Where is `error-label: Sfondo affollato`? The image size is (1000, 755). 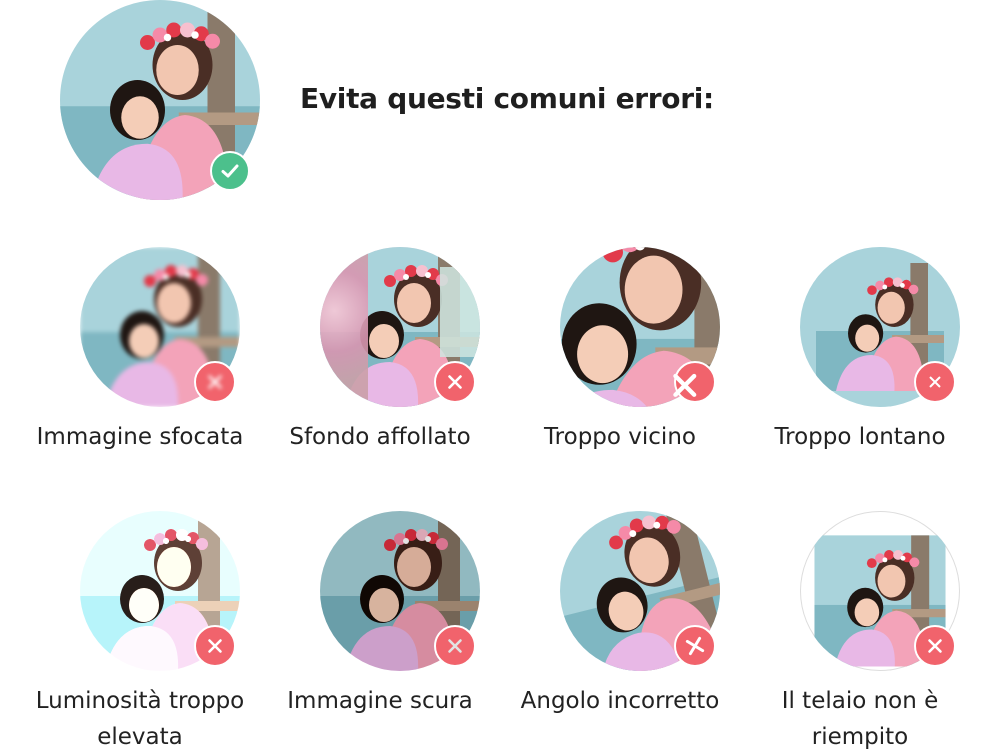
error-label: Sfondo affollato is located at coordinates (380, 437).